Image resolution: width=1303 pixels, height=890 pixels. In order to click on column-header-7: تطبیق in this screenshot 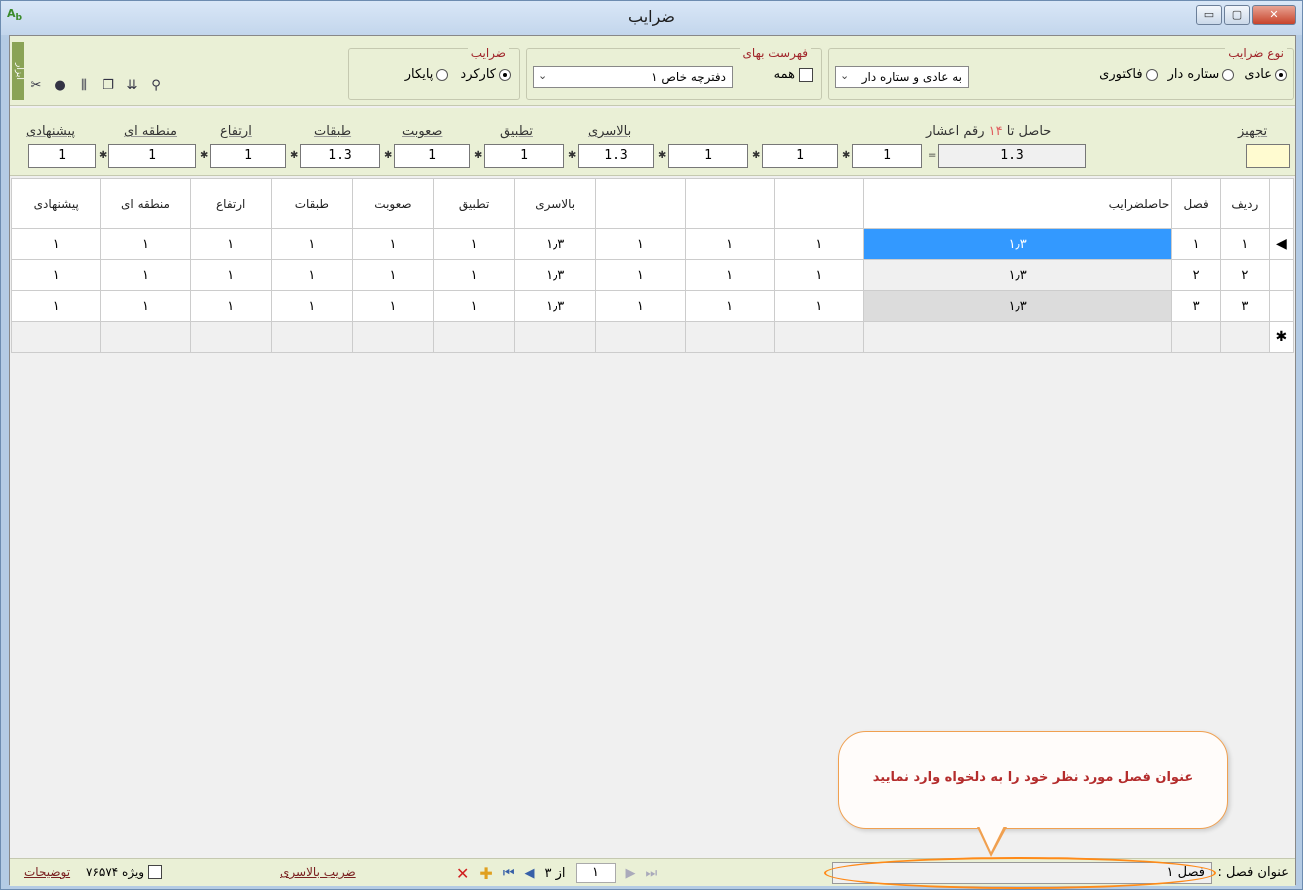, I will do `click(474, 203)`.